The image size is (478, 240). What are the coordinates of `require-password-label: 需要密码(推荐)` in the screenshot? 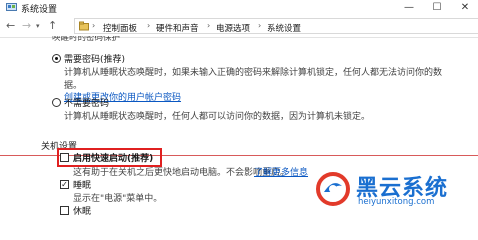 It's located at (94, 58).